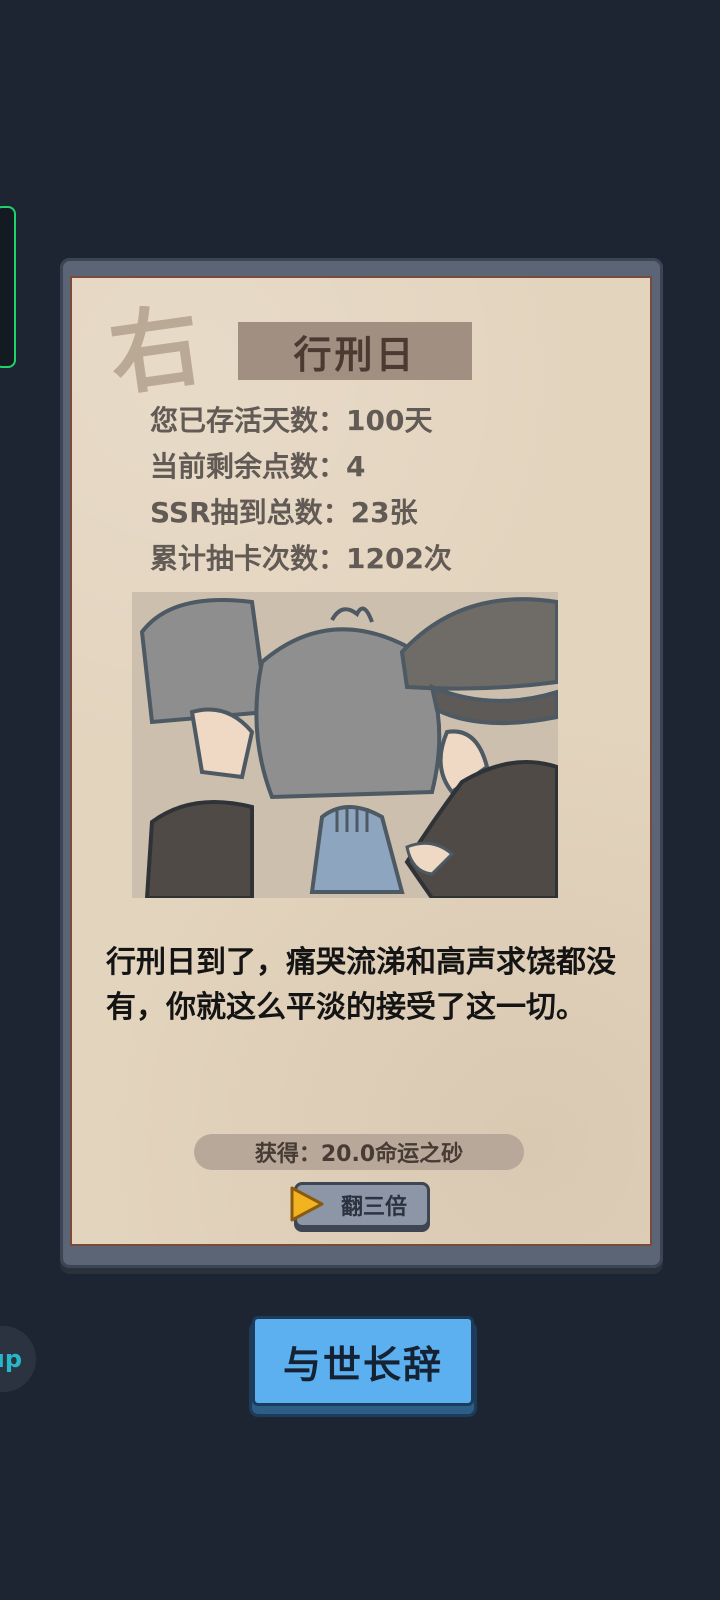  I want to click on stat-days-survived: 您已存活天数：100天, so click(291, 420).